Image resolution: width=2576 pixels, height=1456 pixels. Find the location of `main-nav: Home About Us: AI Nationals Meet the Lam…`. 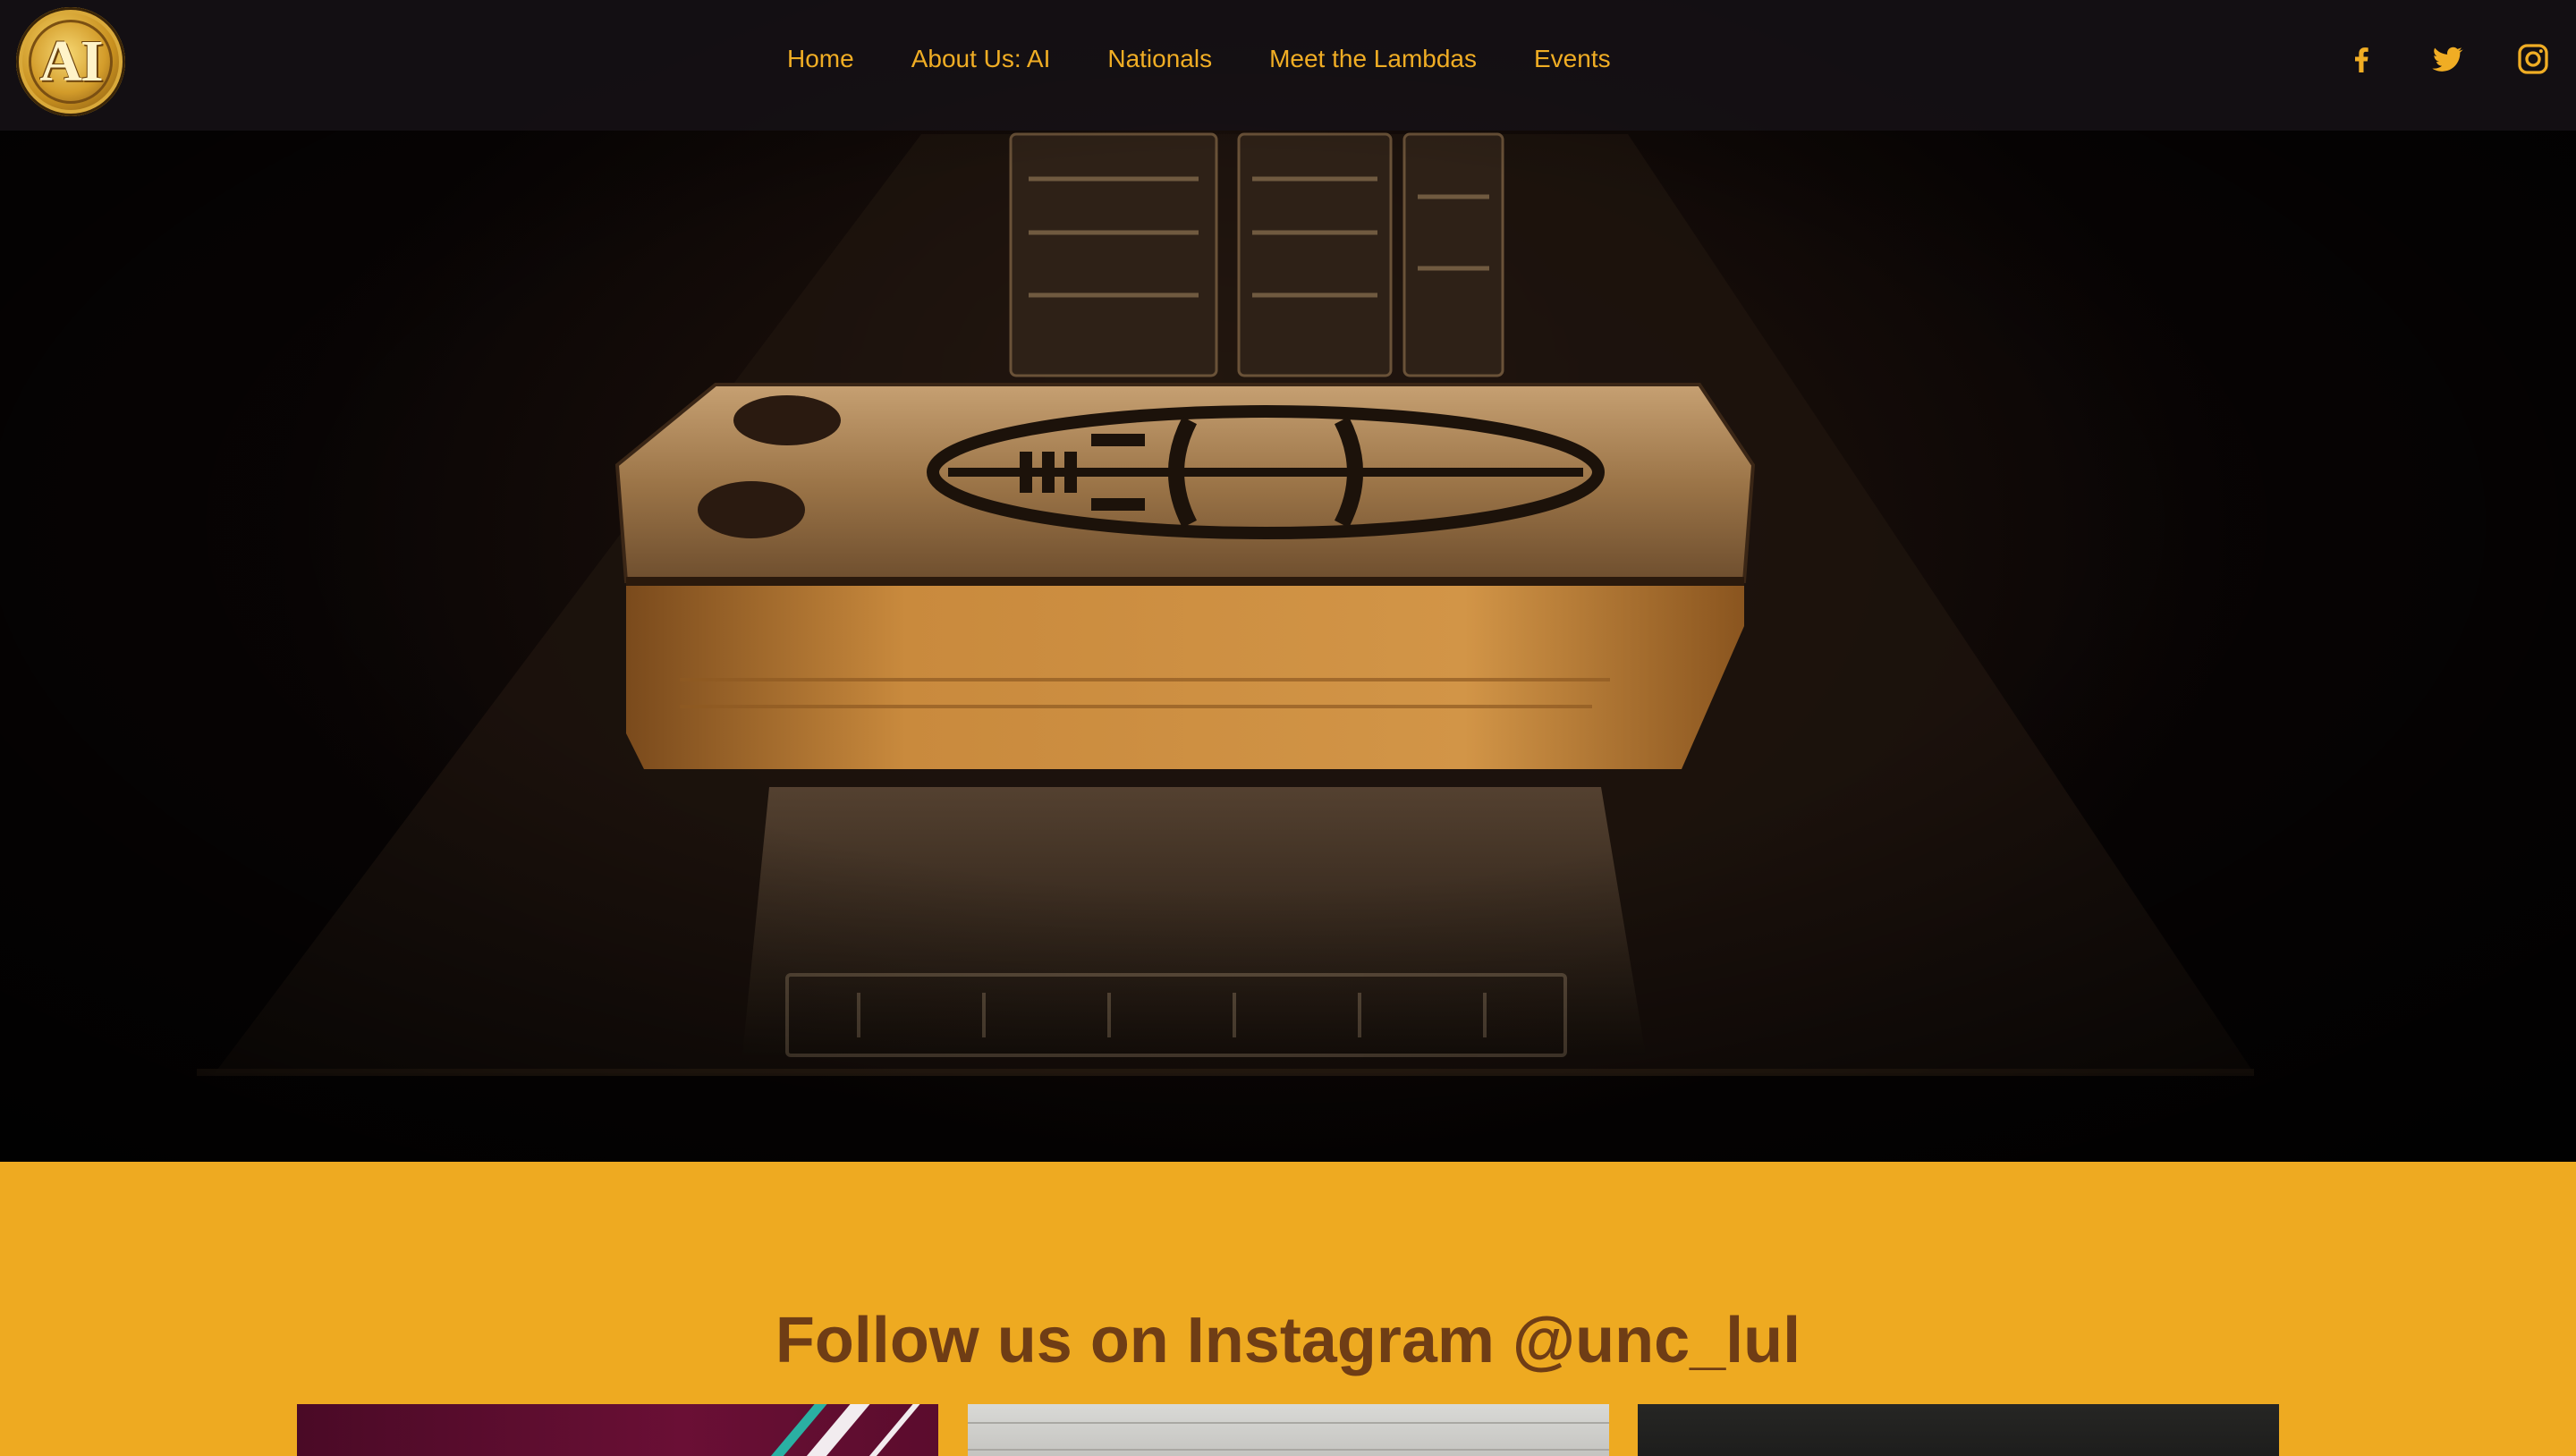

main-nav: Home About Us: AI Nationals Meet the Lam… is located at coordinates (1227, 59).